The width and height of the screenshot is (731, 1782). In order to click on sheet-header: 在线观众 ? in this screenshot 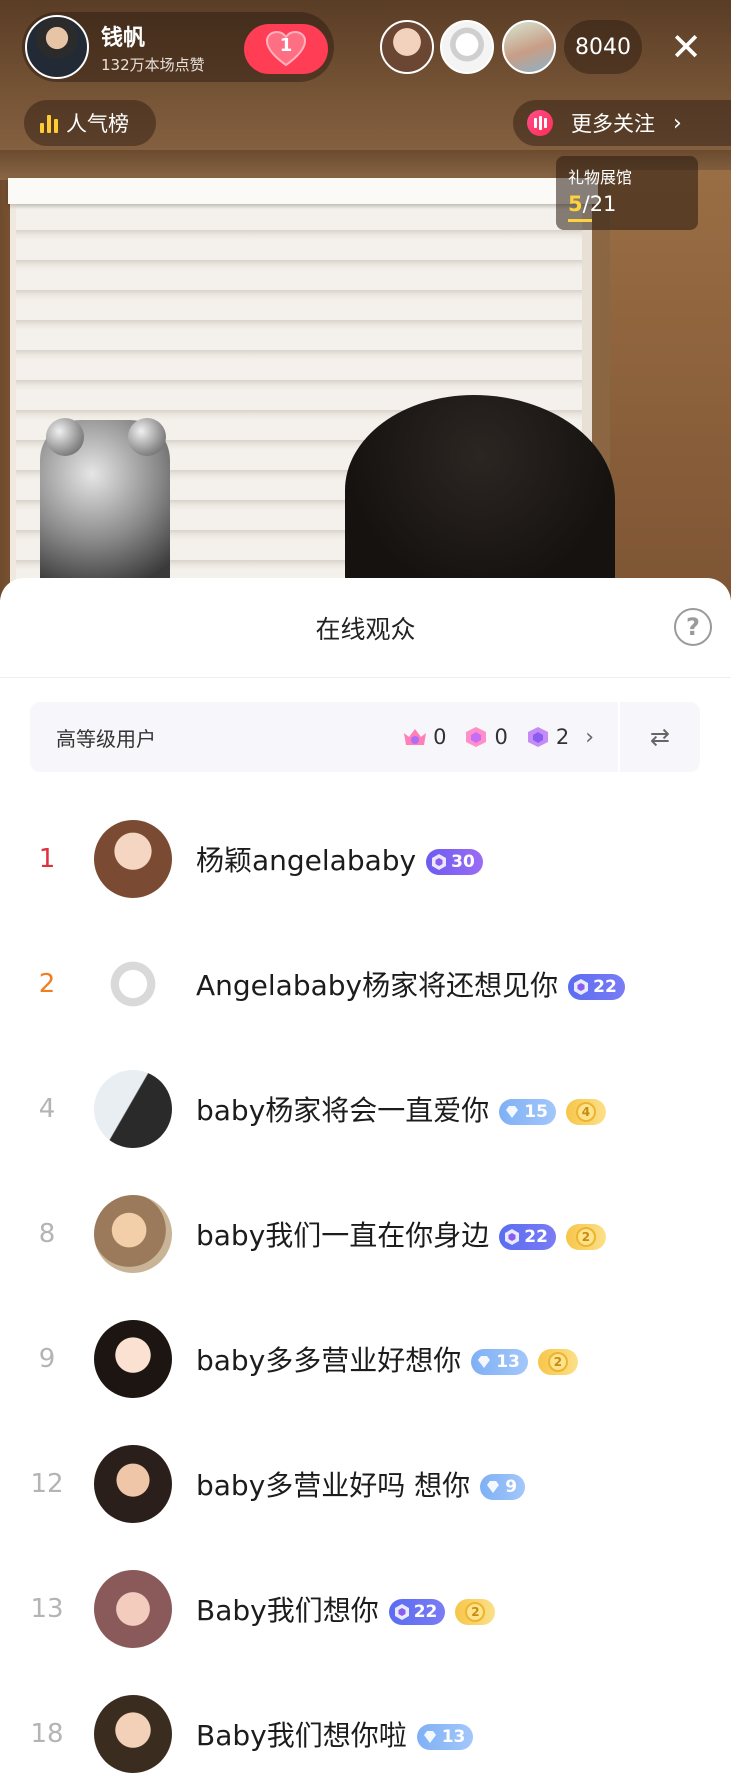, I will do `click(365, 628)`.